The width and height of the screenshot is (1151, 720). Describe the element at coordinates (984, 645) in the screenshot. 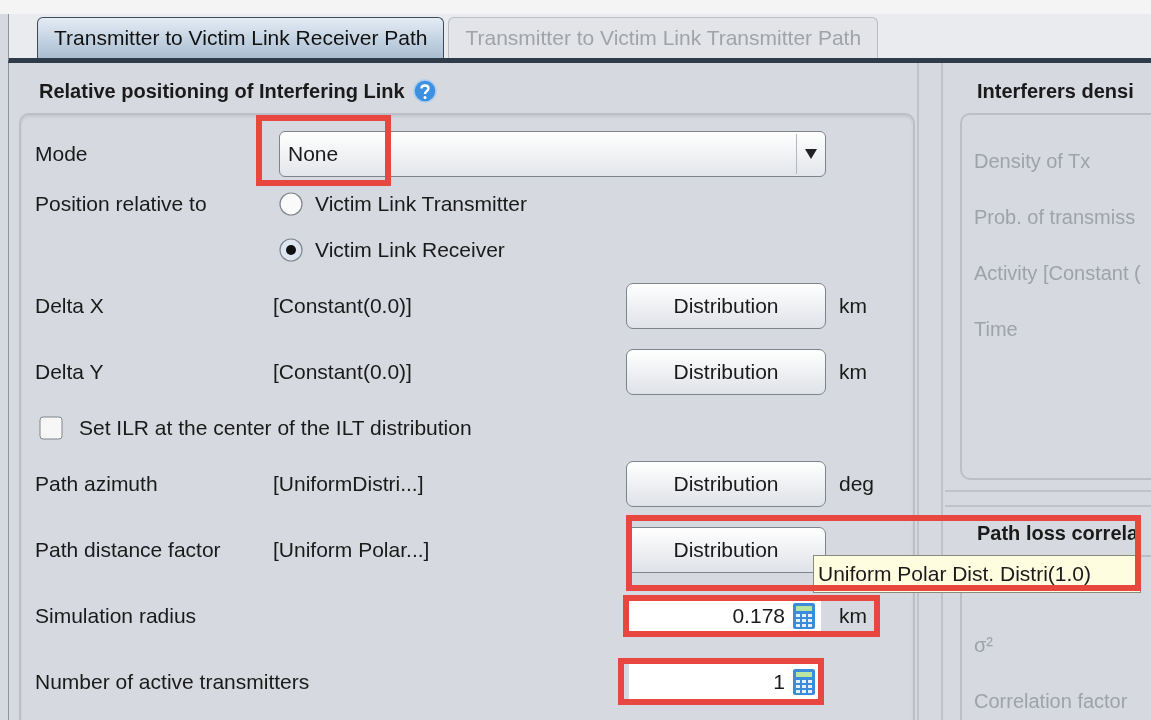

I see `field-label: σ²` at that location.